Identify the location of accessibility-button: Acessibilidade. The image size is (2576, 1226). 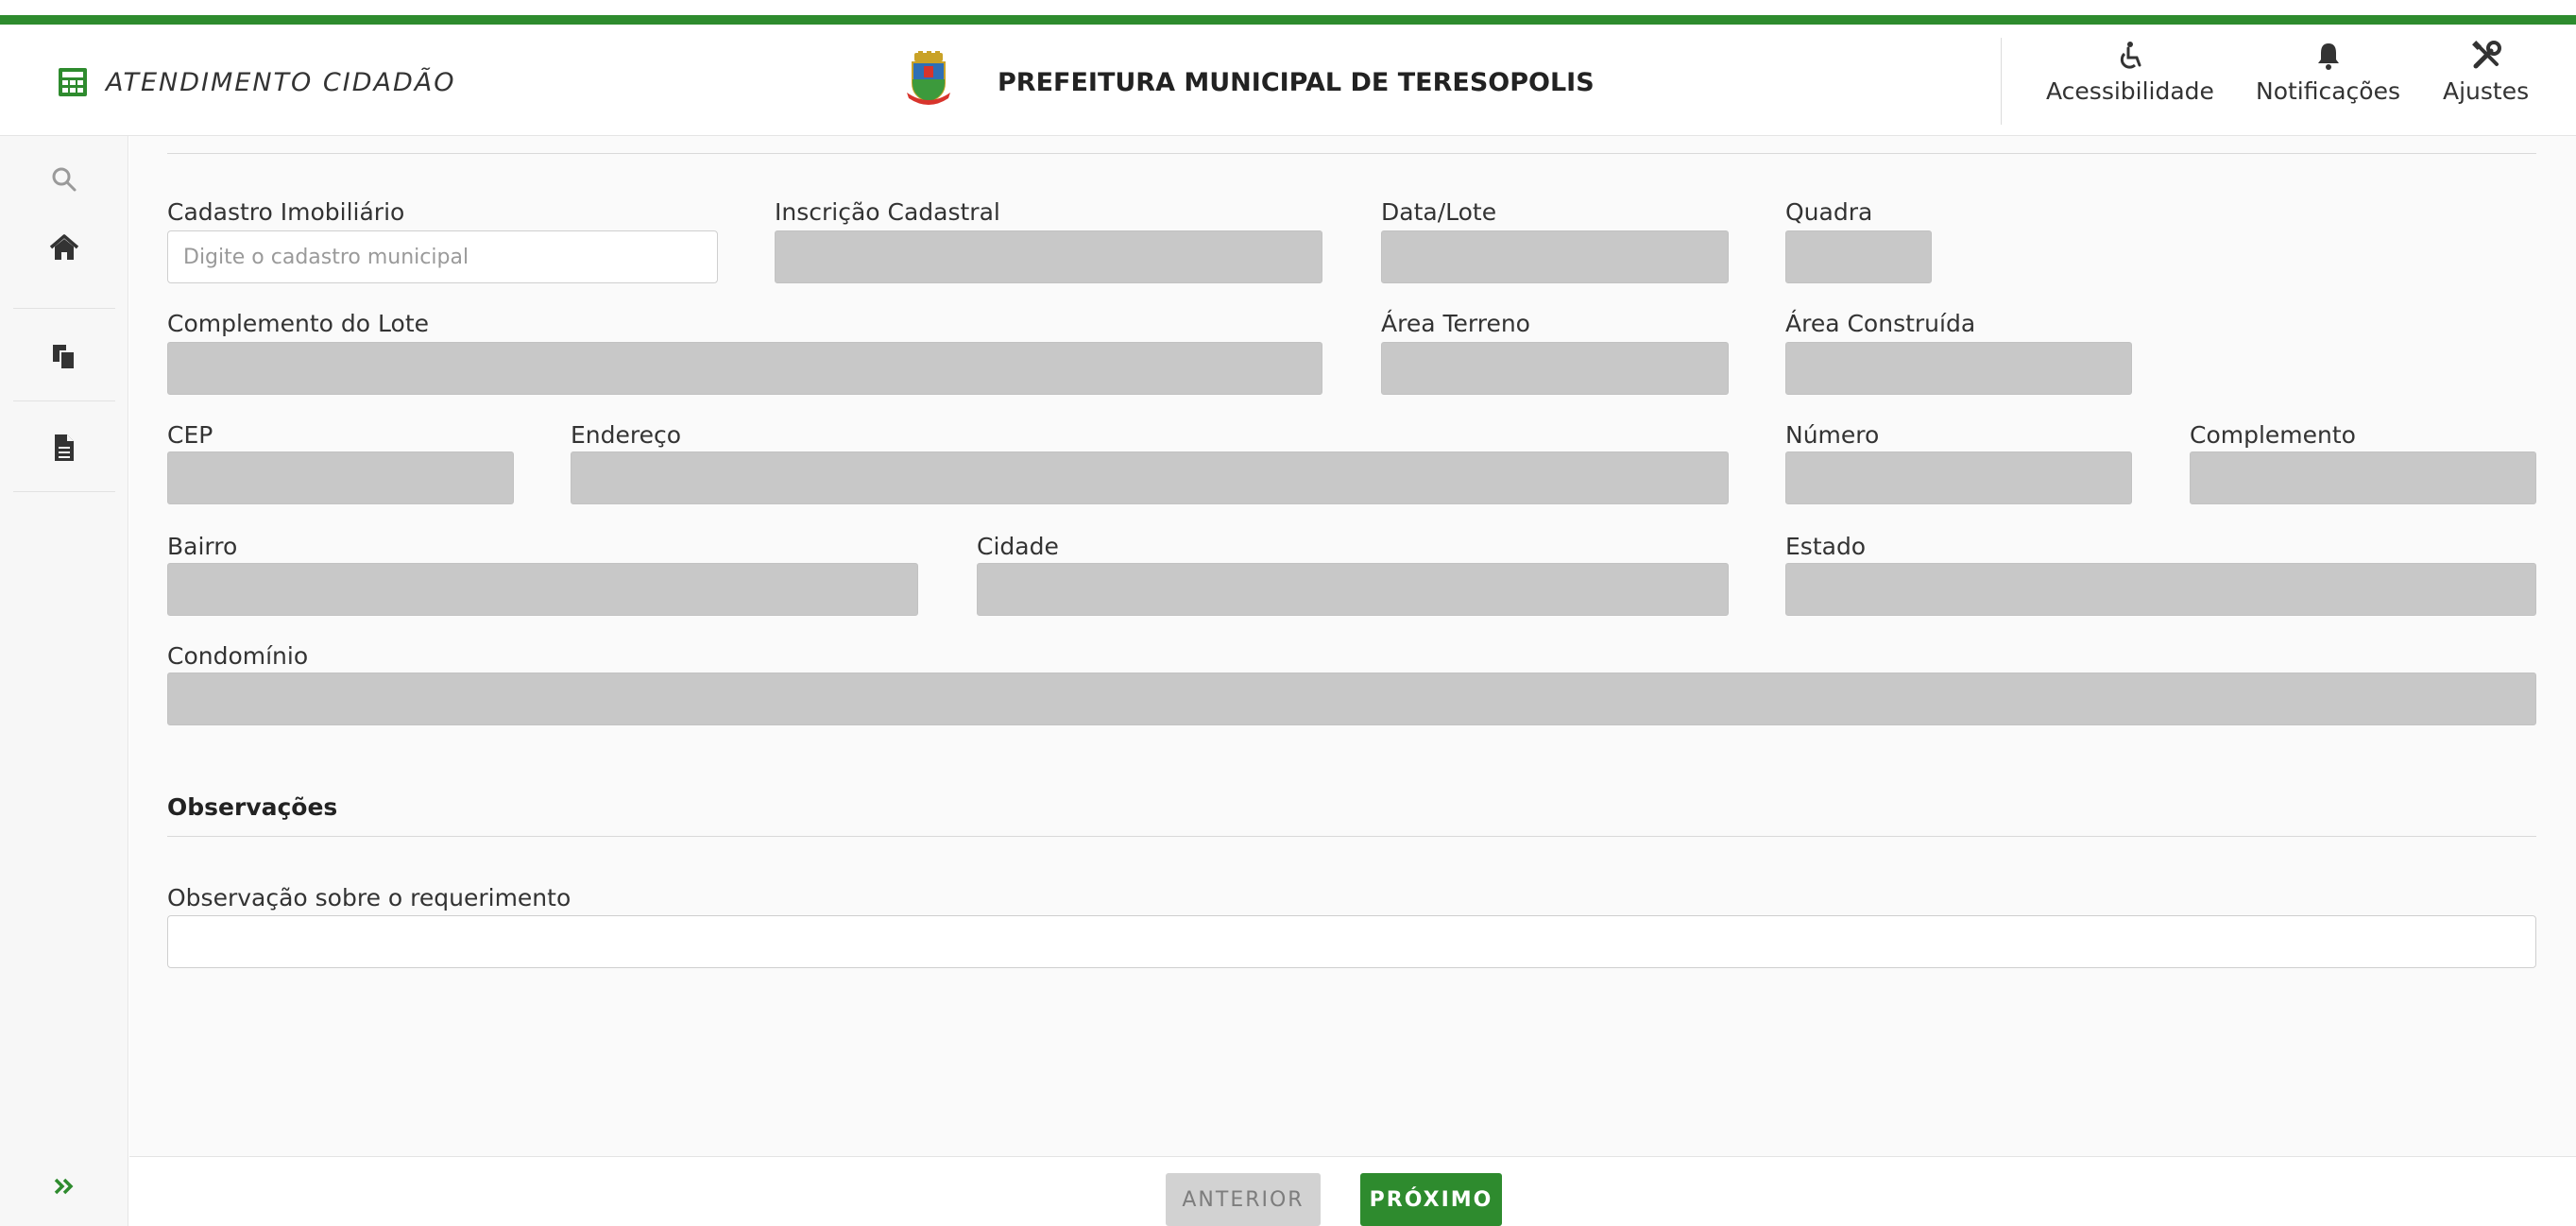
(2130, 72).